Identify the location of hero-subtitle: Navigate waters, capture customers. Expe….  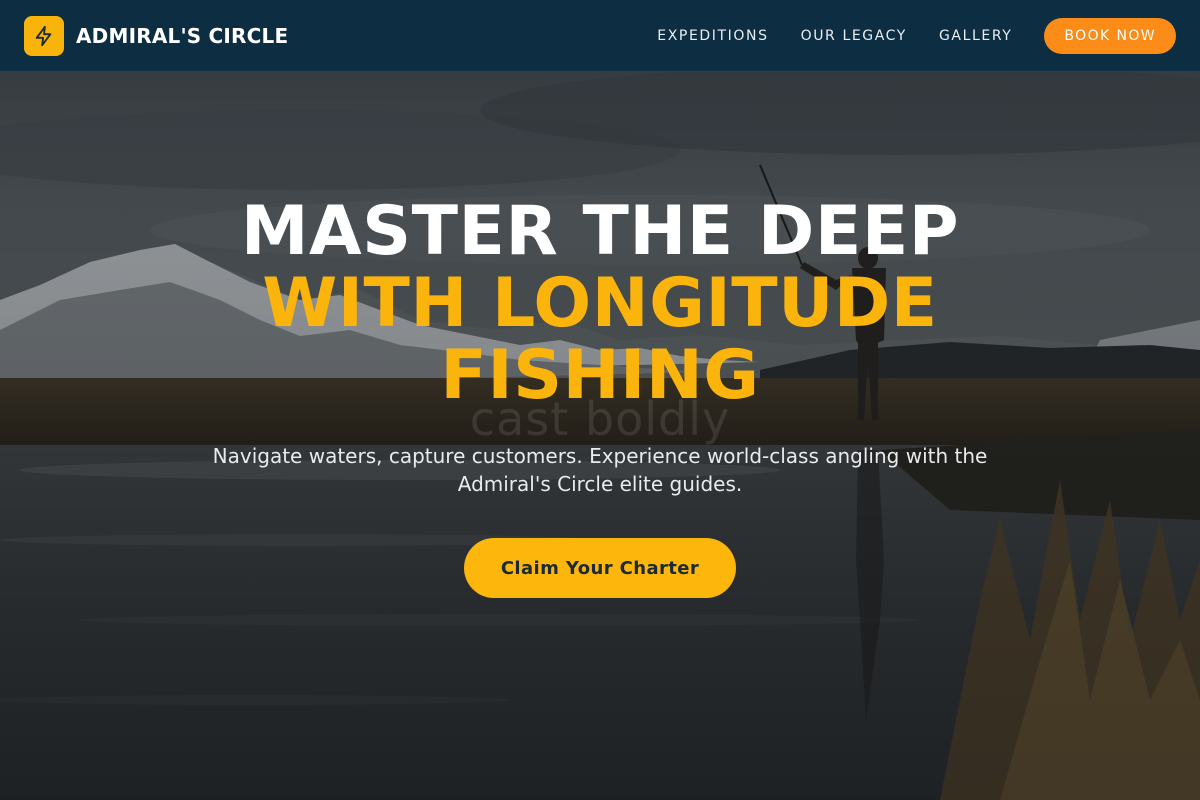
(600, 470).